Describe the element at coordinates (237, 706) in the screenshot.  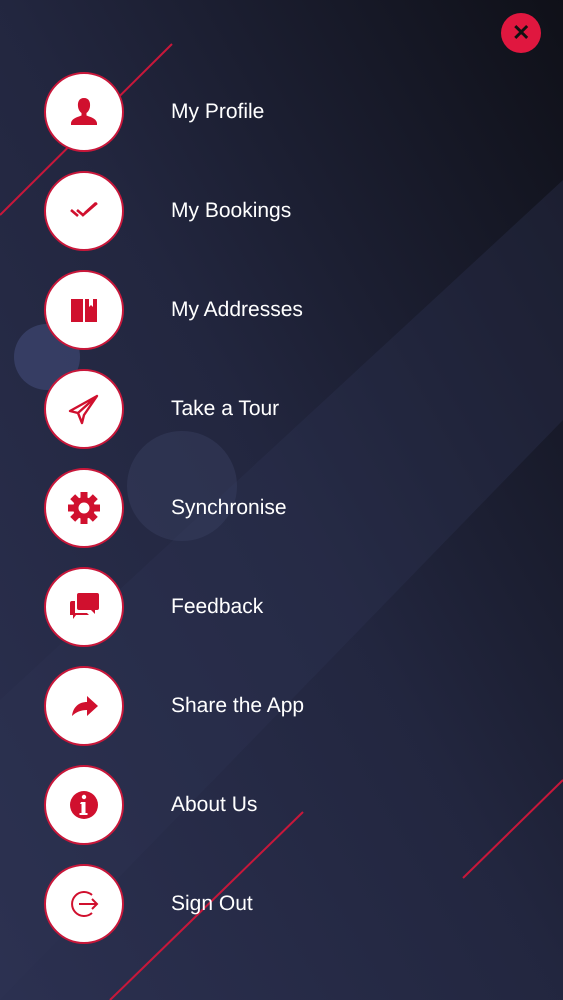
I see `menu-item-label: Share the App` at that location.